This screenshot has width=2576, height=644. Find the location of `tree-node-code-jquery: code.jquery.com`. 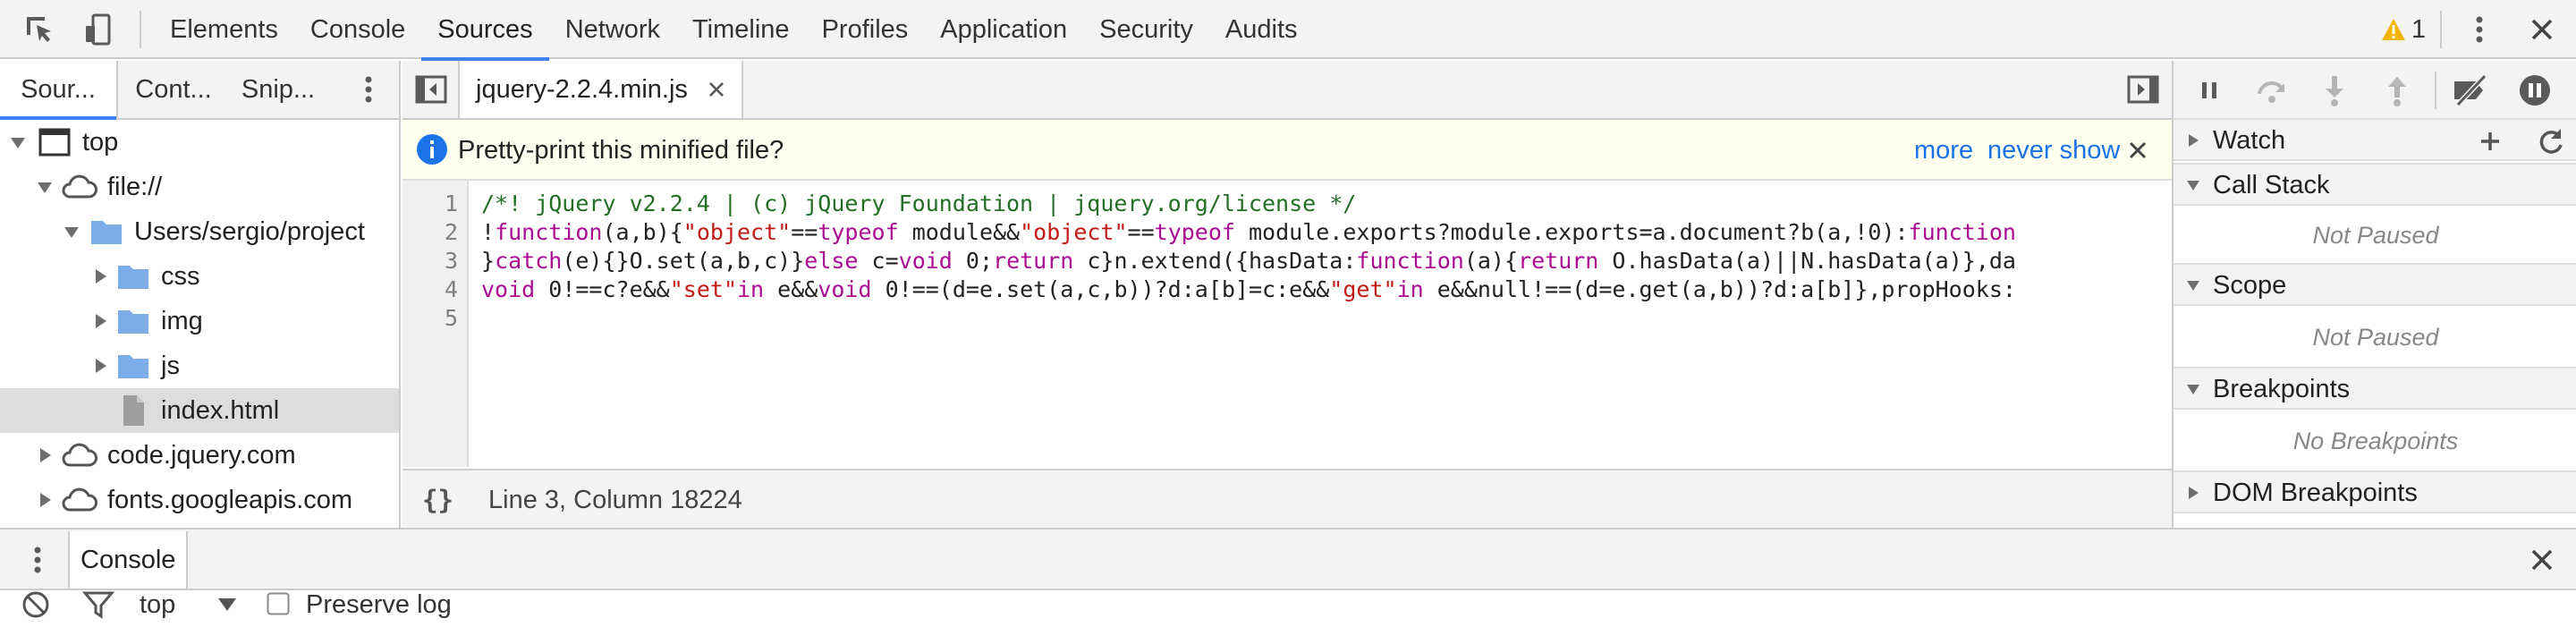

tree-node-code-jquery: code.jquery.com is located at coordinates (199, 455).